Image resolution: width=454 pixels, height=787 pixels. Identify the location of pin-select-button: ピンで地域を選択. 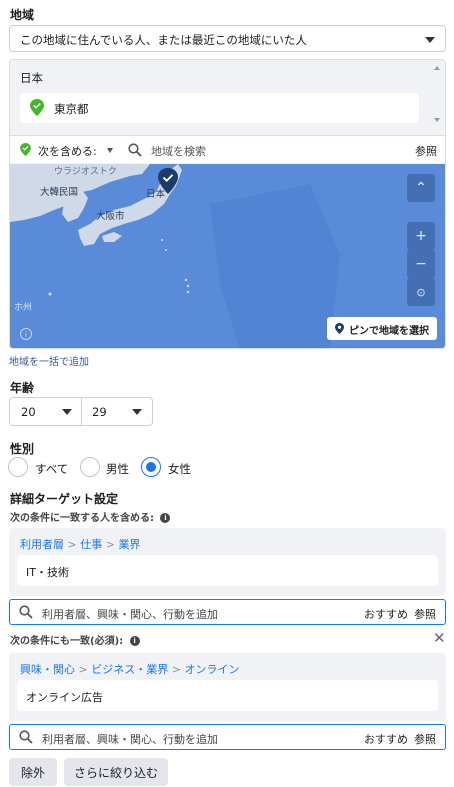
(382, 328).